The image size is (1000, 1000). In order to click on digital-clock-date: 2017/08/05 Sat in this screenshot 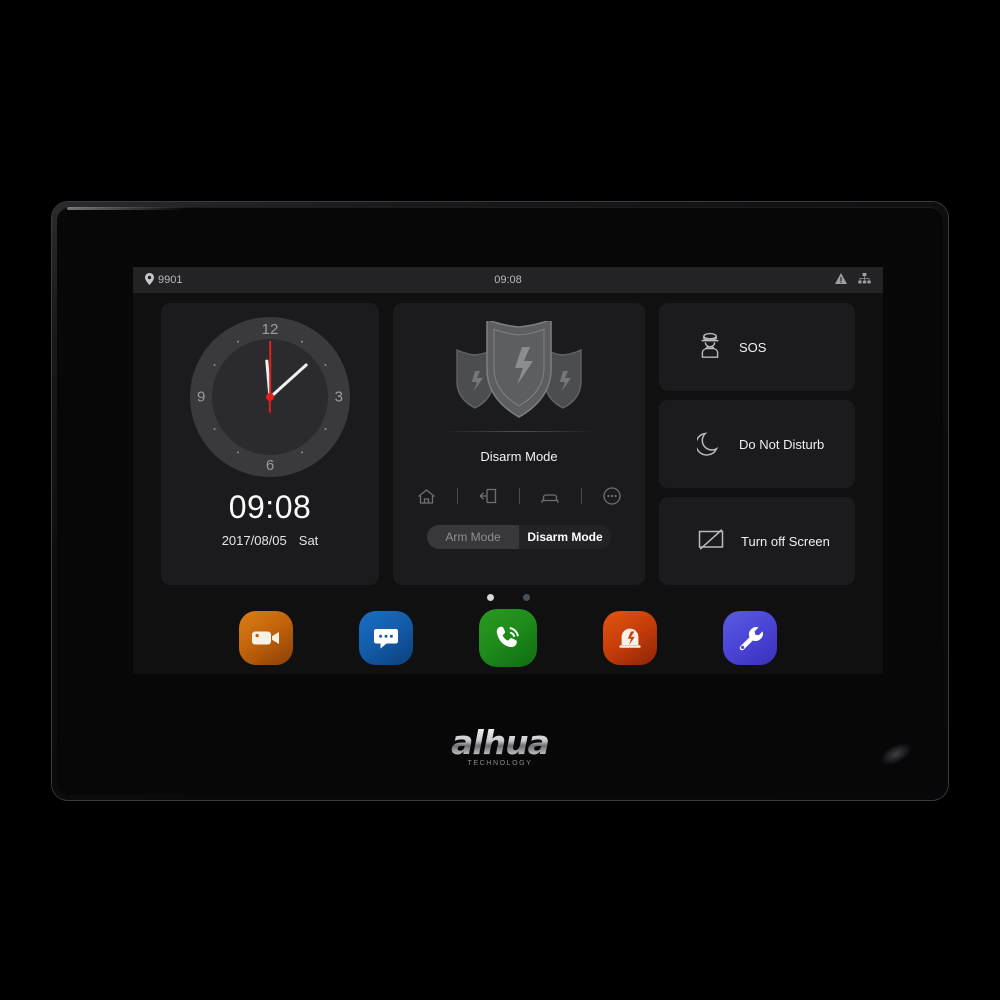, I will do `click(270, 540)`.